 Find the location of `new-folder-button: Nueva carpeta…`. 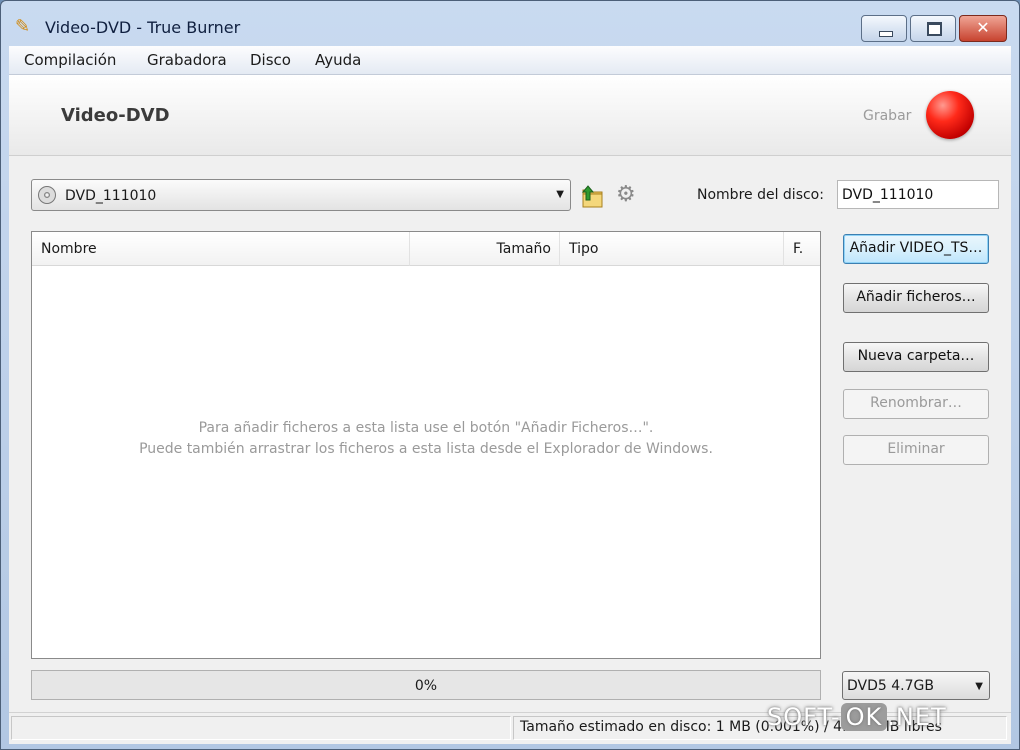

new-folder-button: Nueva carpeta… is located at coordinates (916, 357).